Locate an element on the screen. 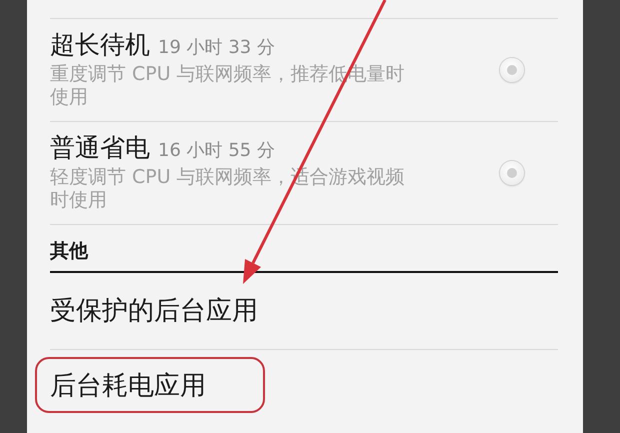  menu-item: 后台耗电应用 is located at coordinates (304, 386).